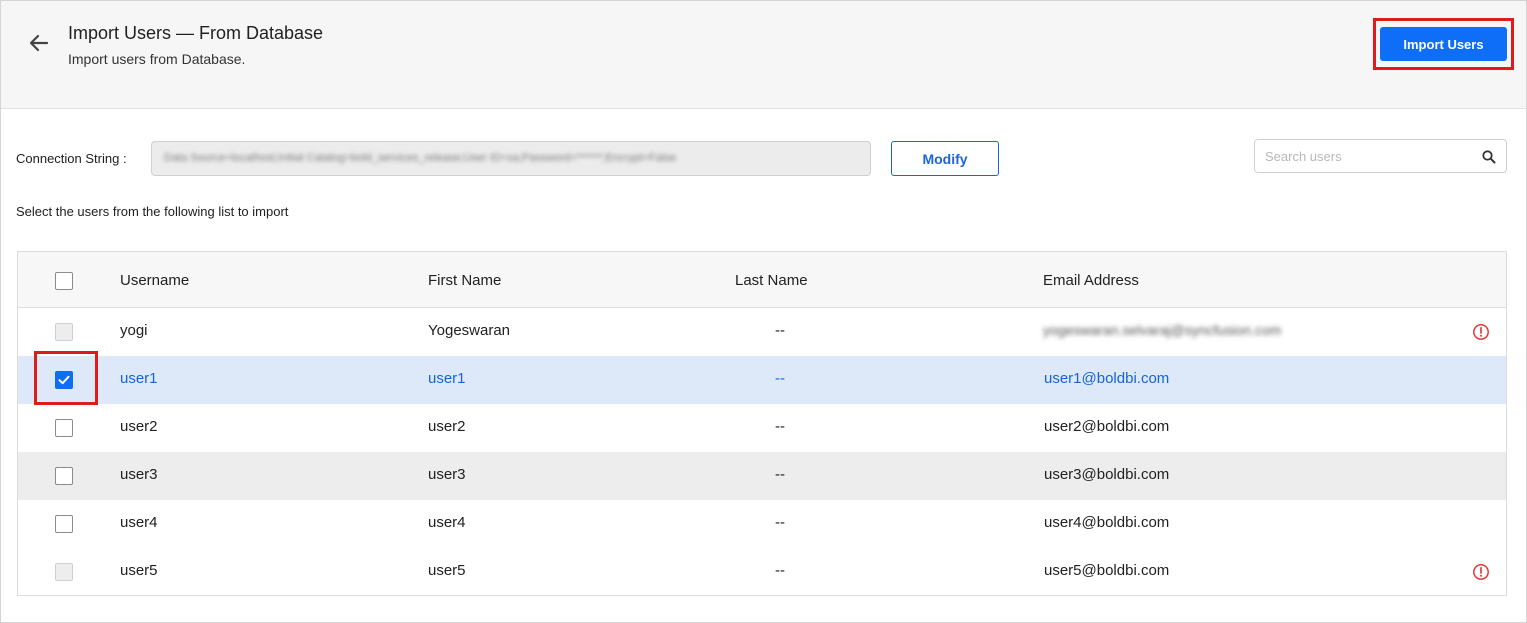 This screenshot has height=623, width=1527. What do you see at coordinates (1107, 522) in the screenshot?
I see `email-cell: user4@boldbi.com` at bounding box center [1107, 522].